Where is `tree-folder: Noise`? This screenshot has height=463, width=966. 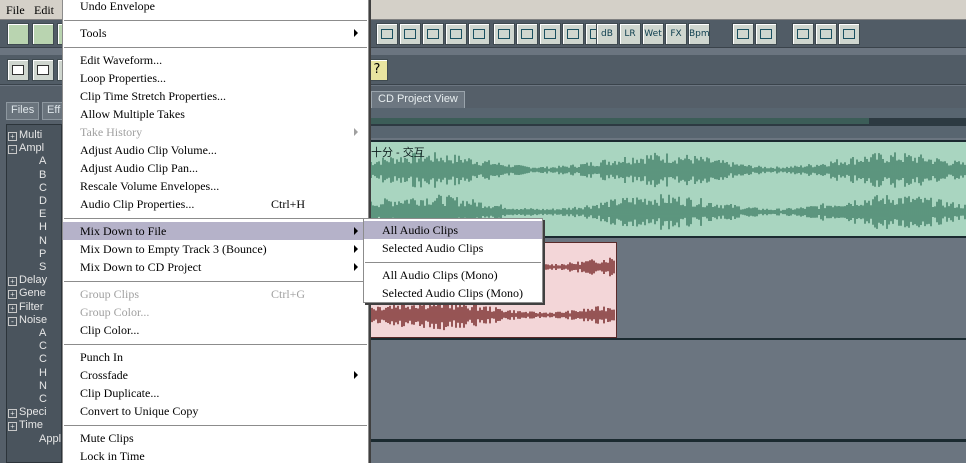 tree-folder: Noise is located at coordinates (33, 320).